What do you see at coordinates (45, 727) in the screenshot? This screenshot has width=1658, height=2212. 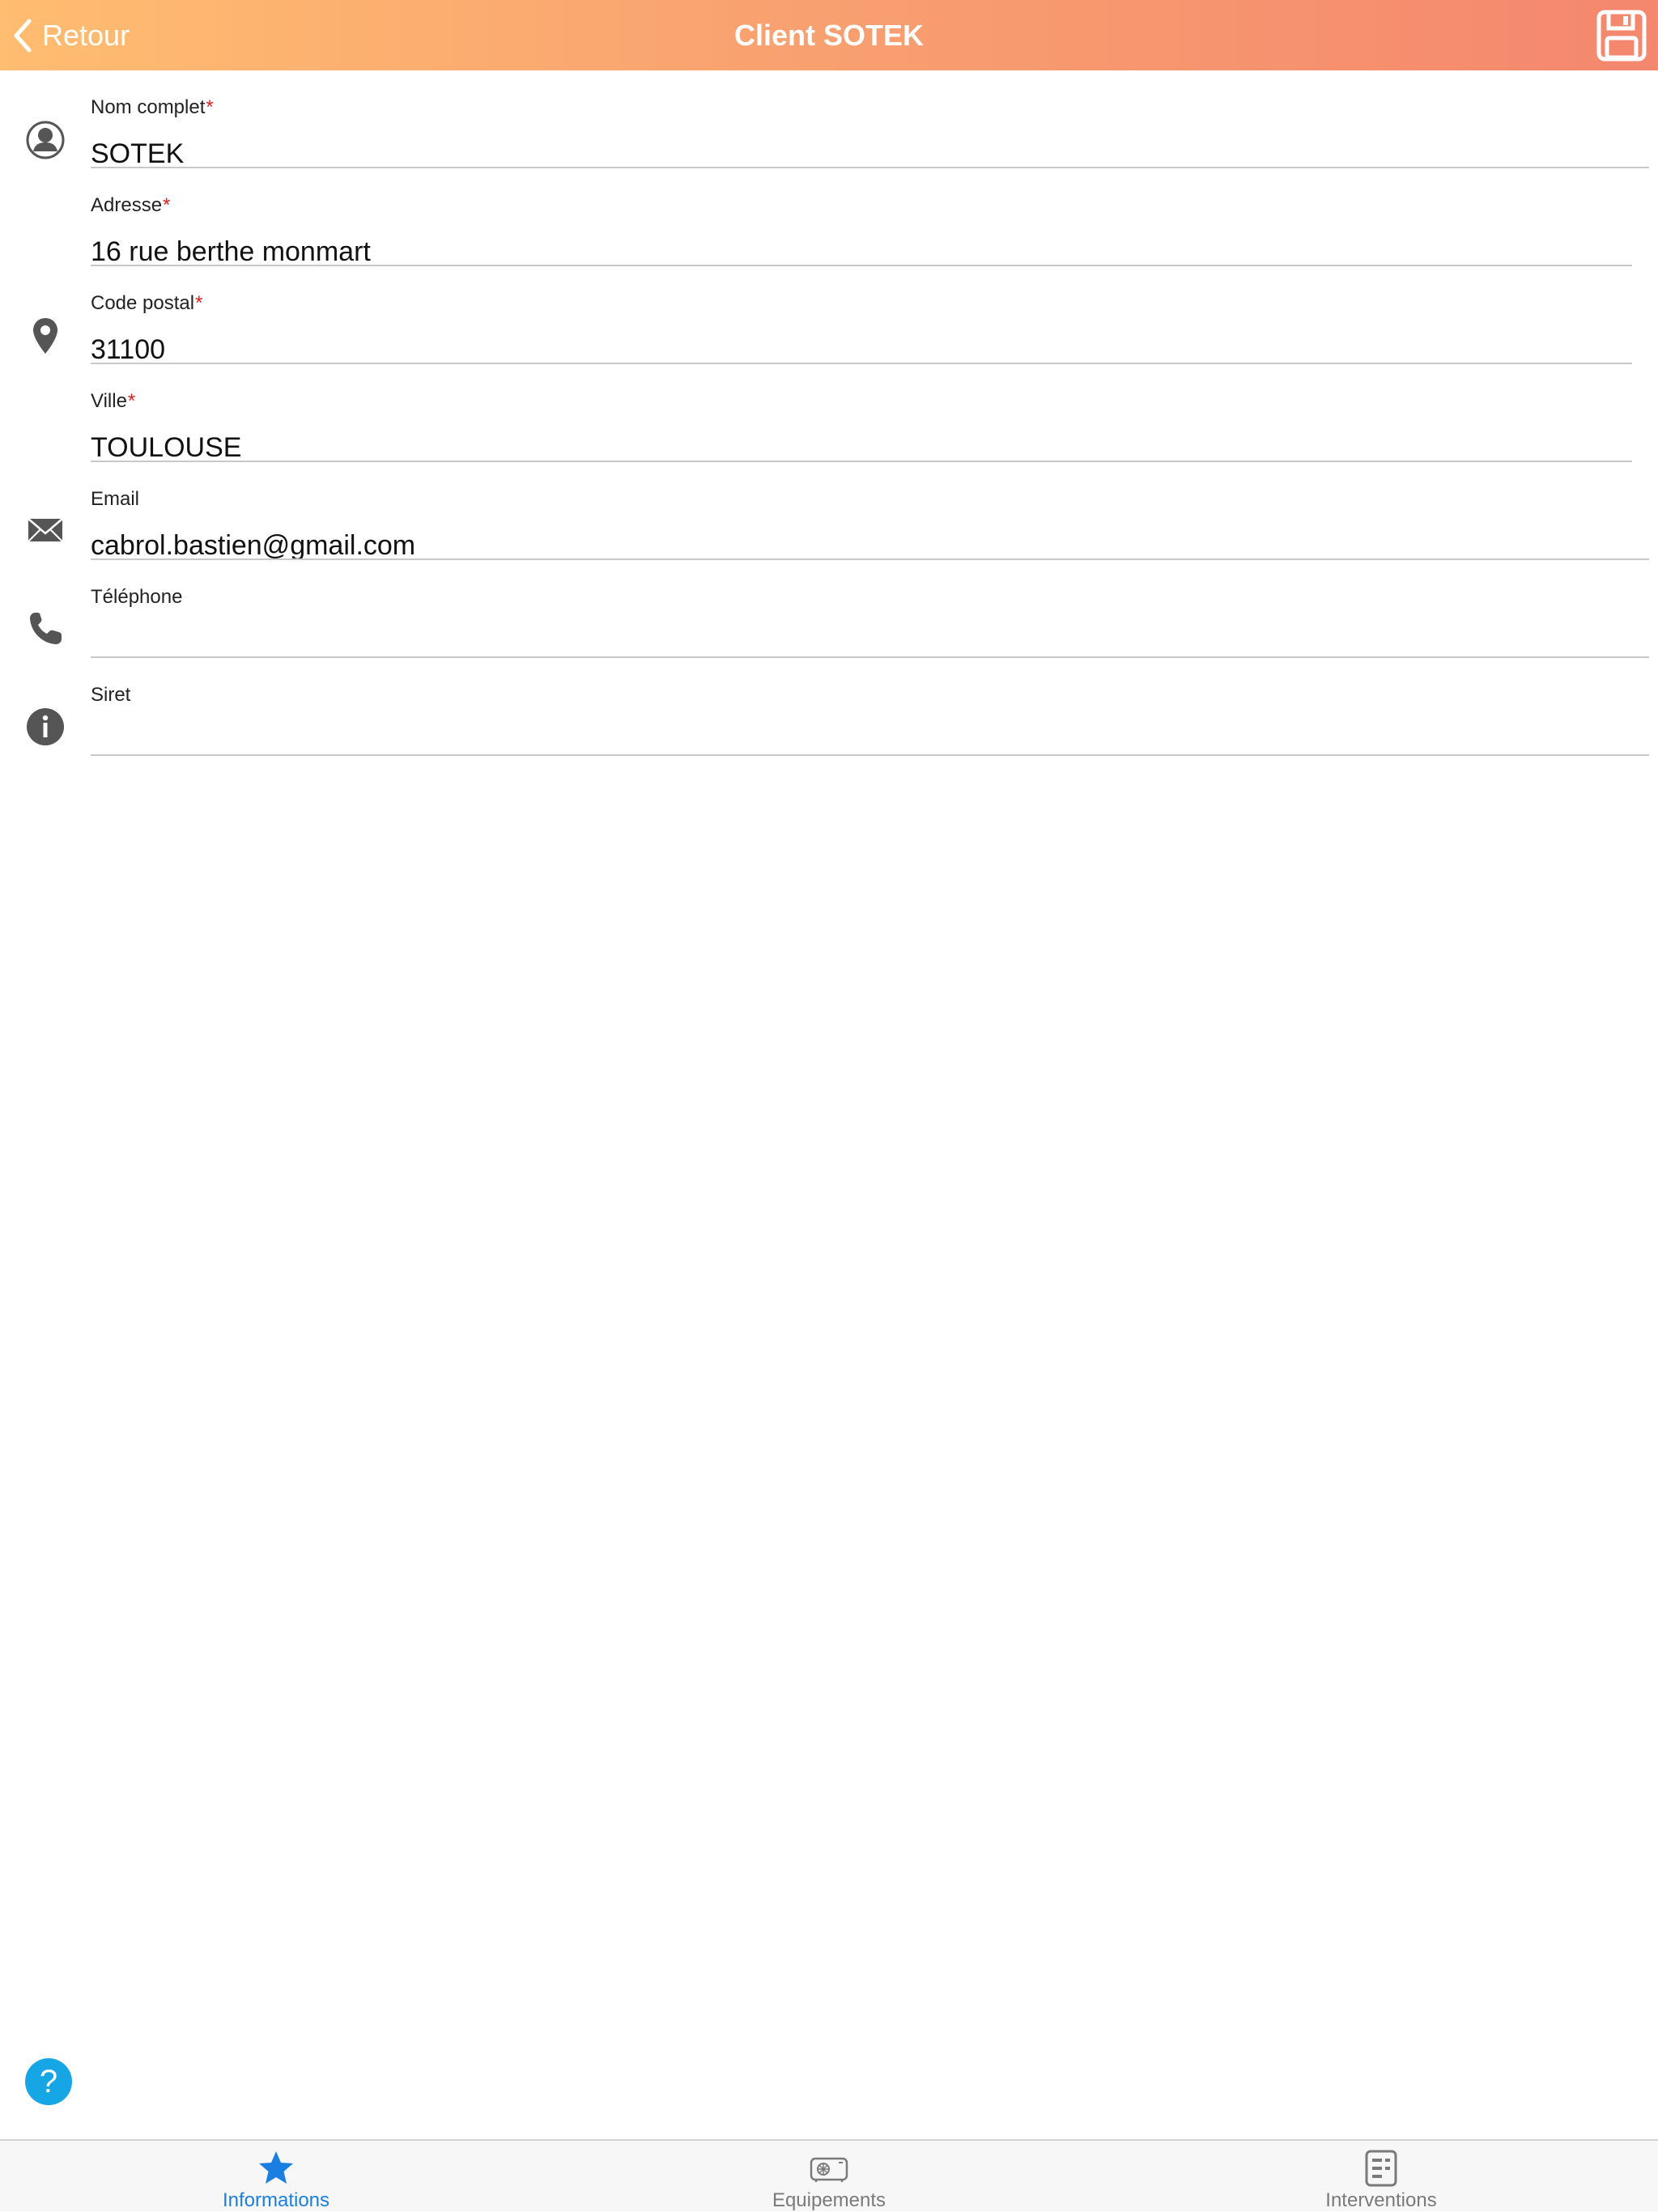 I see `info-icon` at bounding box center [45, 727].